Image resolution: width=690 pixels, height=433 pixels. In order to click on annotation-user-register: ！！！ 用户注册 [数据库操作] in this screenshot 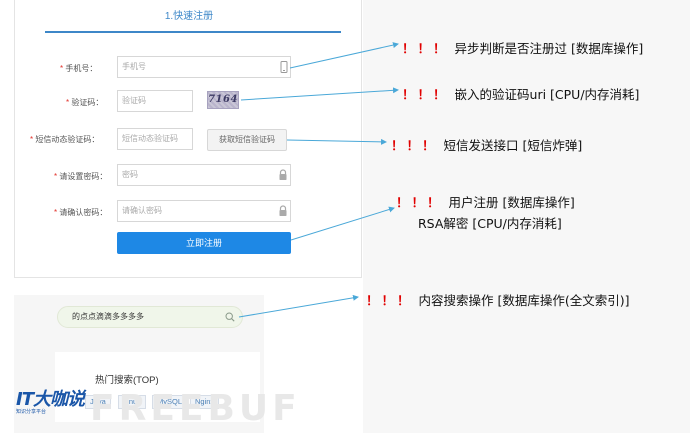, I will do `click(485, 202)`.